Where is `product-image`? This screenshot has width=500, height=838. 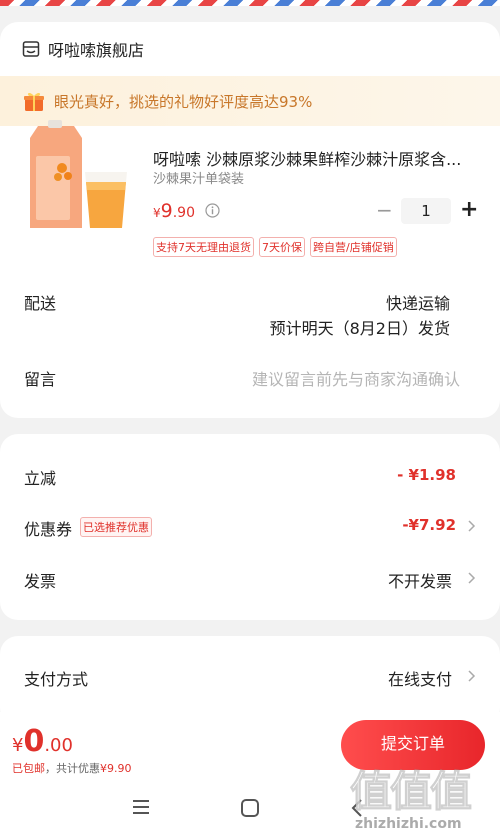 product-image is located at coordinates (81, 176).